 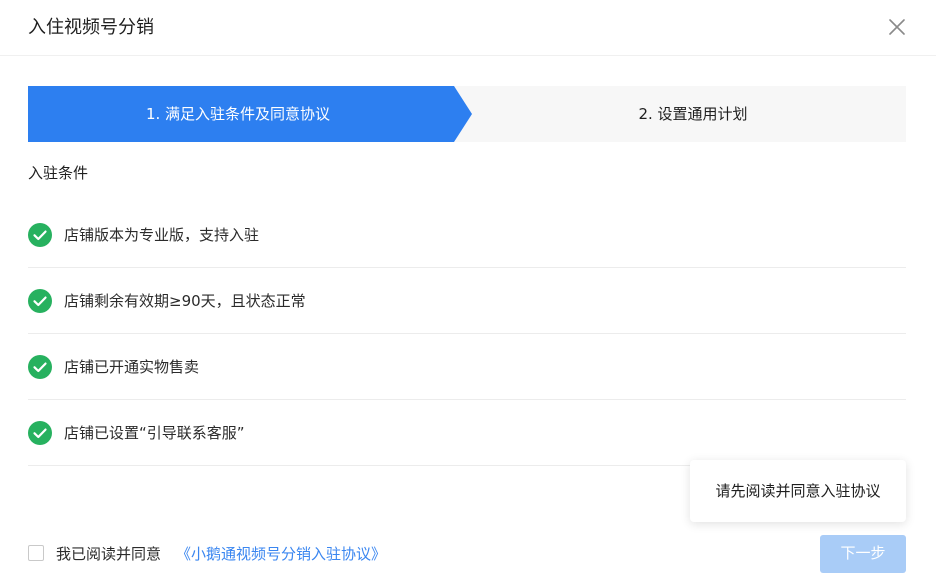 What do you see at coordinates (467, 235) in the screenshot?
I see `condition-item: 店铺版本为专业版，支持入驻` at bounding box center [467, 235].